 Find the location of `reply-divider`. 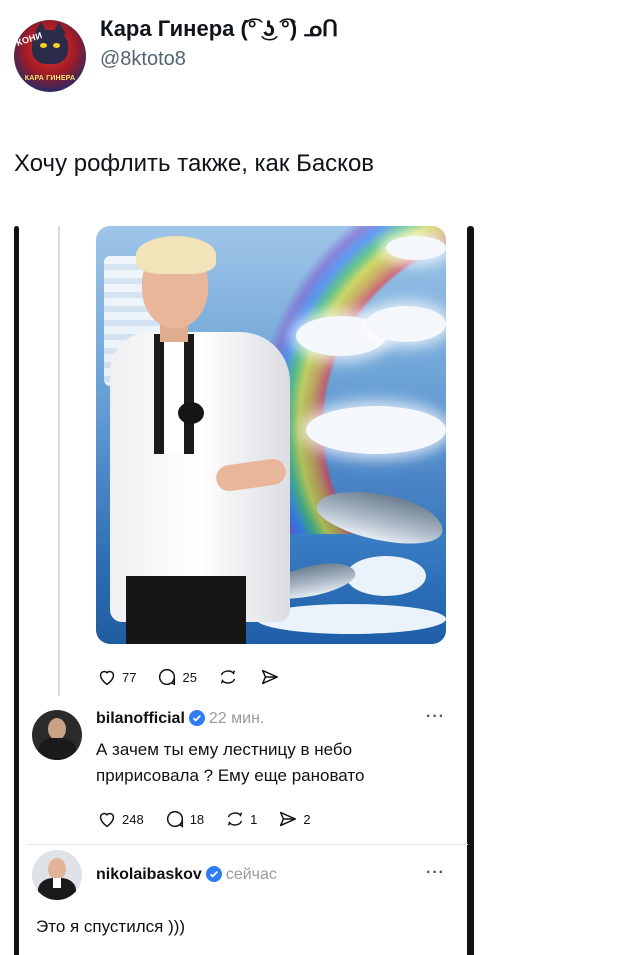

reply-divider is located at coordinates (248, 844).